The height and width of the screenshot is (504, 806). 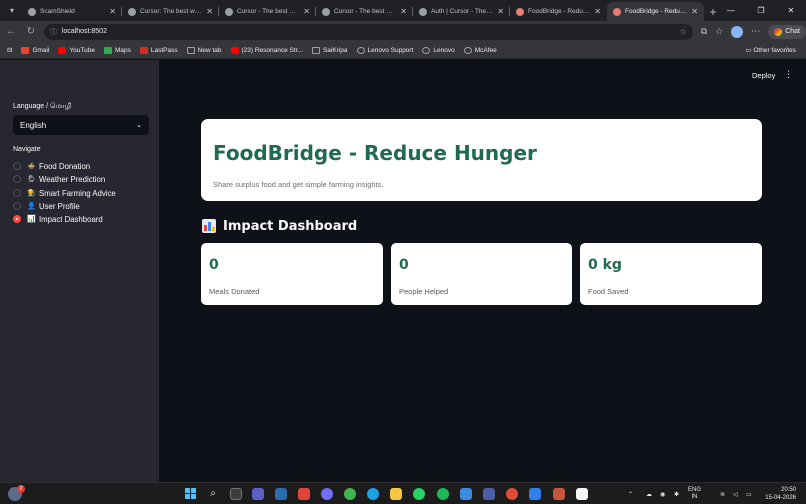 I want to click on bookmark-lenovo: Lenovo, so click(x=438, y=50).